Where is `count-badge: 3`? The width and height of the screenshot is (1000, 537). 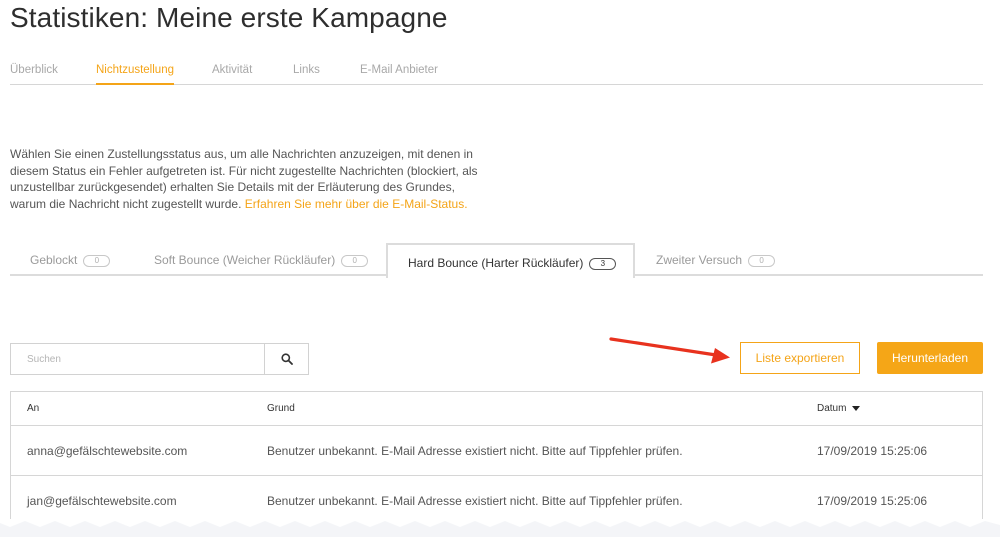 count-badge: 3 is located at coordinates (603, 264).